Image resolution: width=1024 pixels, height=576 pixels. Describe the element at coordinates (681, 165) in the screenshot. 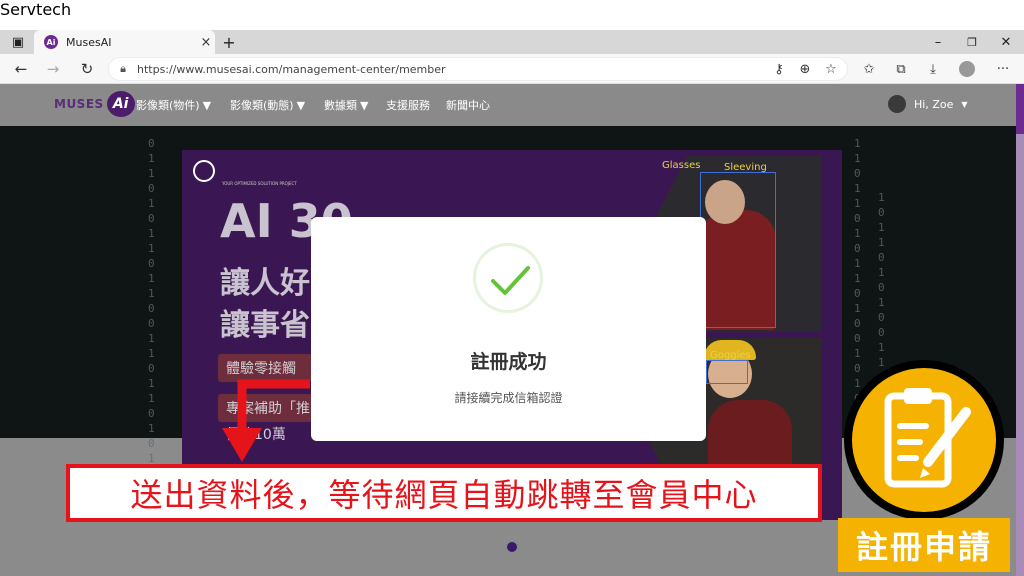

I see `detection-label: Glasses` at that location.